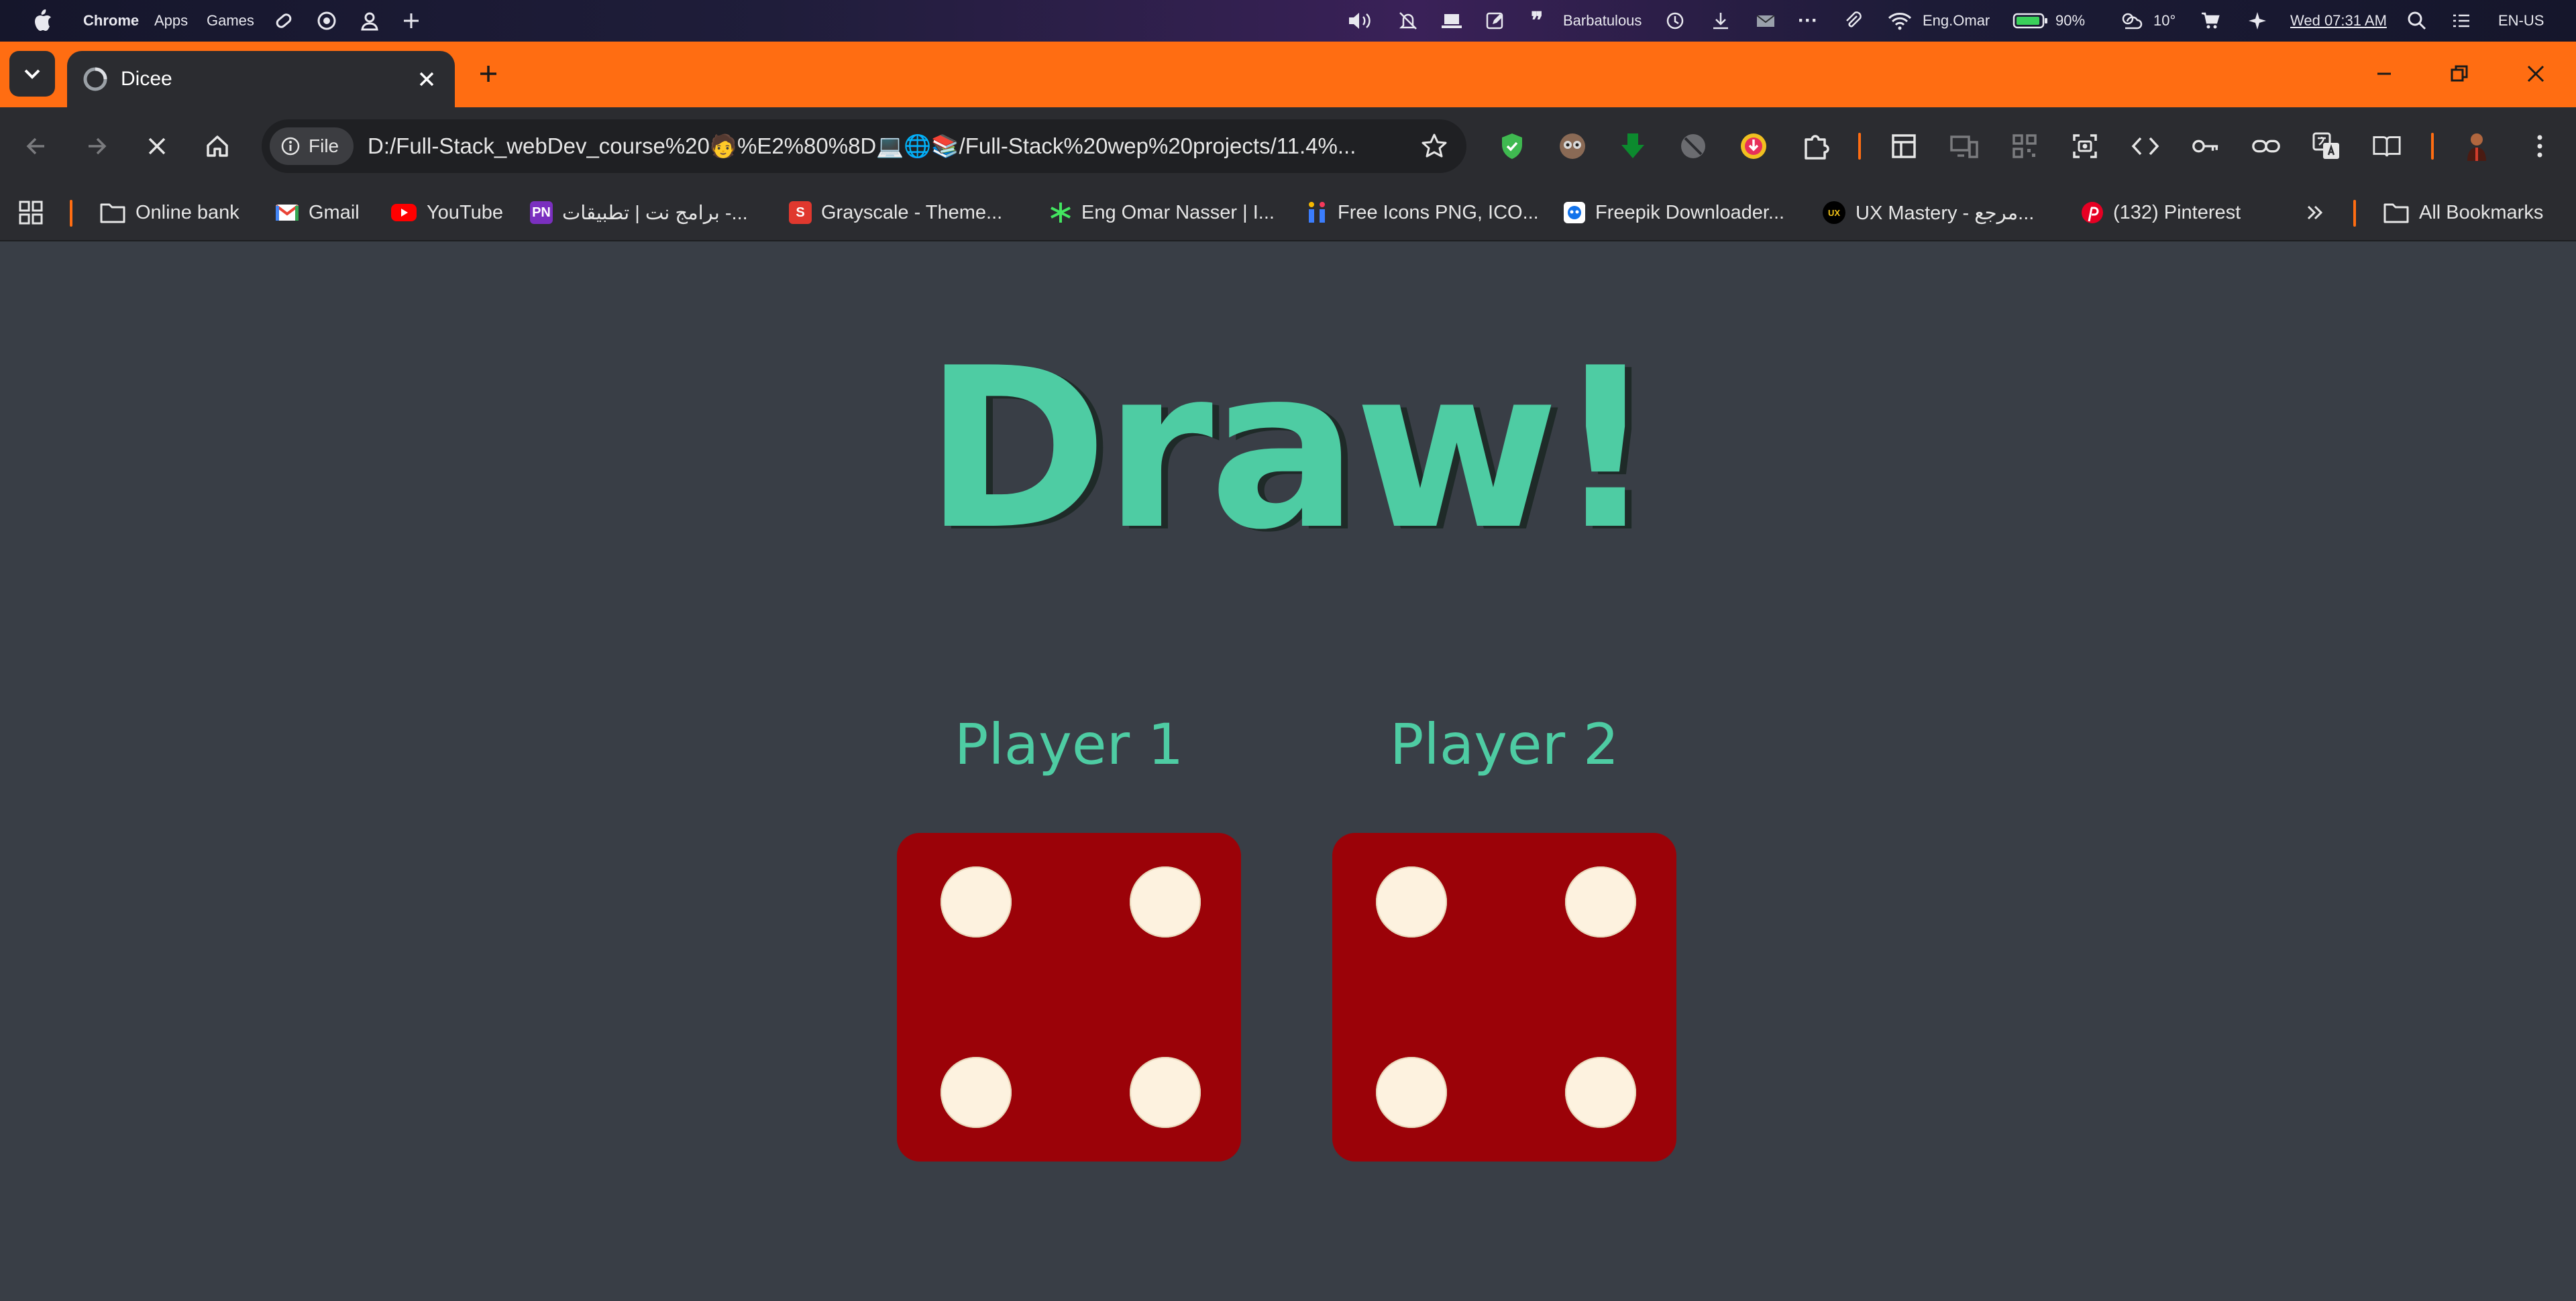 The image size is (2576, 1301). I want to click on bookmarks-overflow-button, so click(2315, 212).